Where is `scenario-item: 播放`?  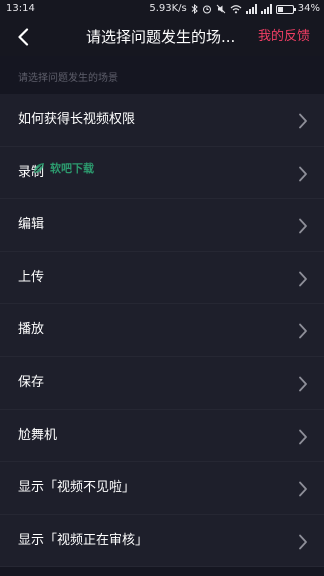
scenario-item: 播放 is located at coordinates (162, 330).